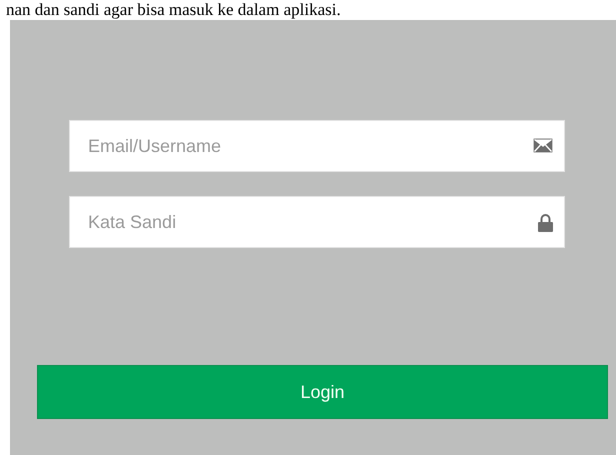 This screenshot has height=455, width=616. Describe the element at coordinates (322, 392) in the screenshot. I see `login-button: Login` at that location.